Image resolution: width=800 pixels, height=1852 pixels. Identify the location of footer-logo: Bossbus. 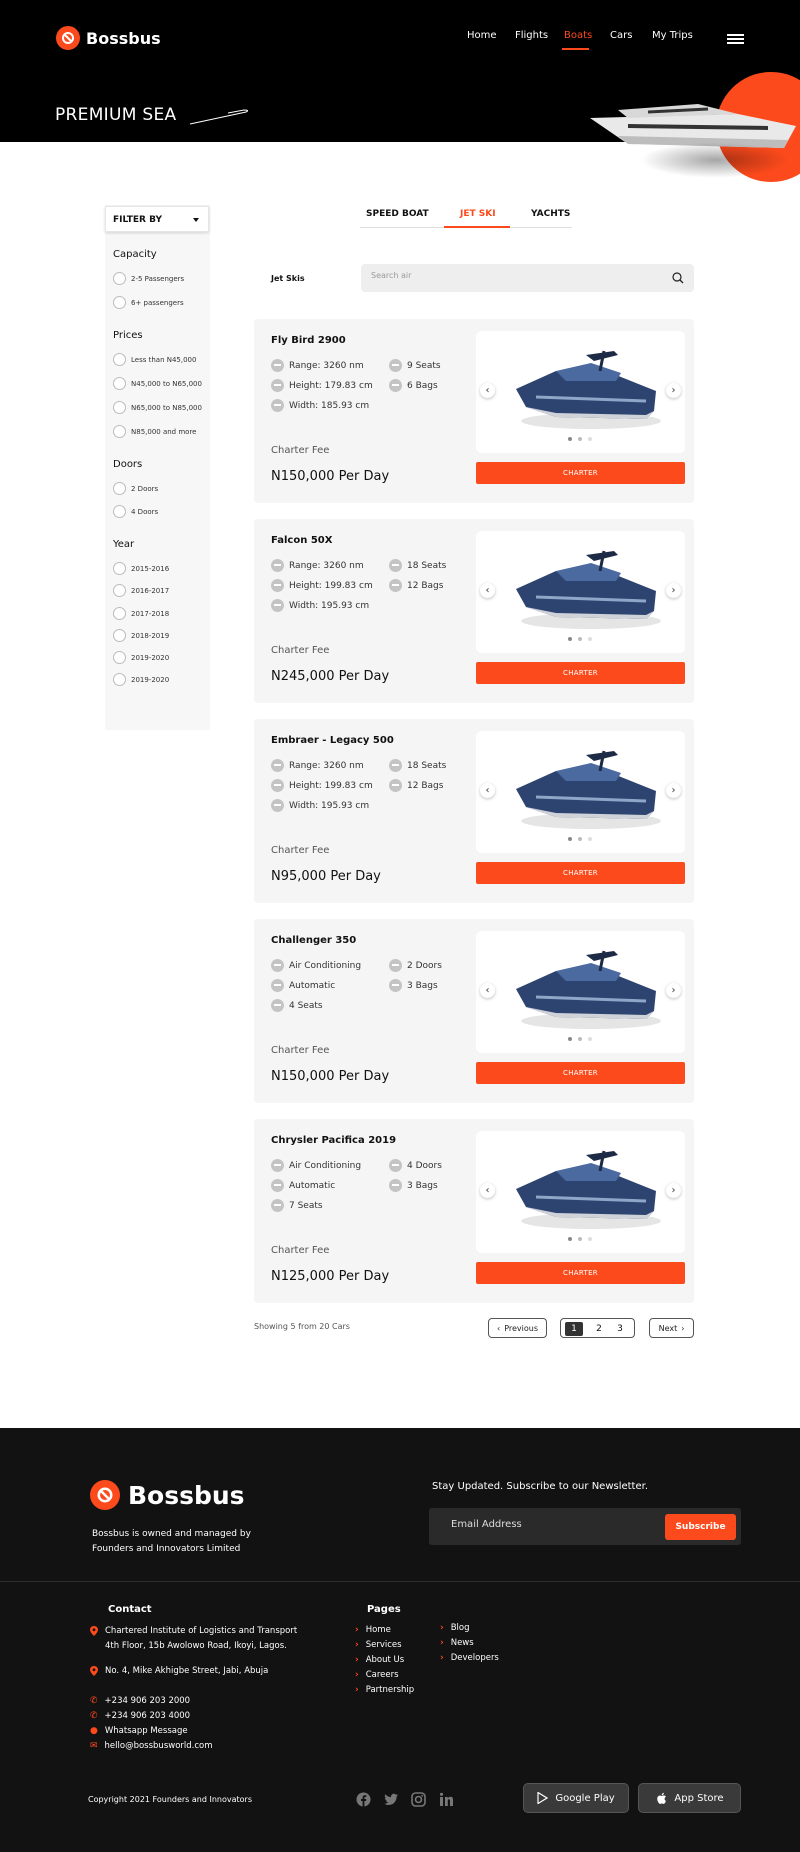
(167, 1495).